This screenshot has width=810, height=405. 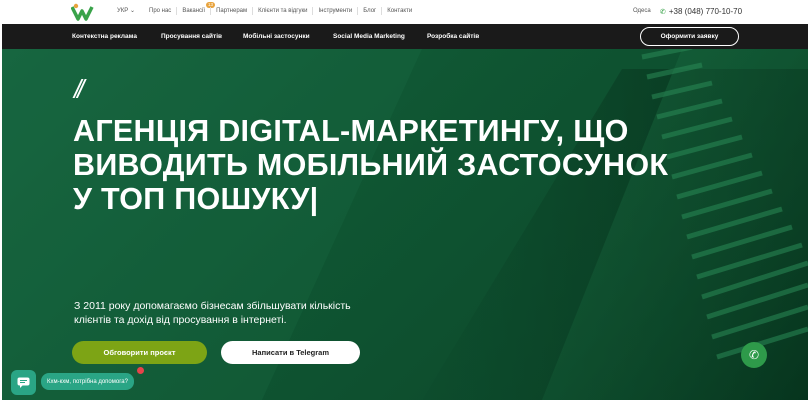 What do you see at coordinates (705, 11) in the screenshot?
I see `phone-number: +38 (048) 770-10-70` at bounding box center [705, 11].